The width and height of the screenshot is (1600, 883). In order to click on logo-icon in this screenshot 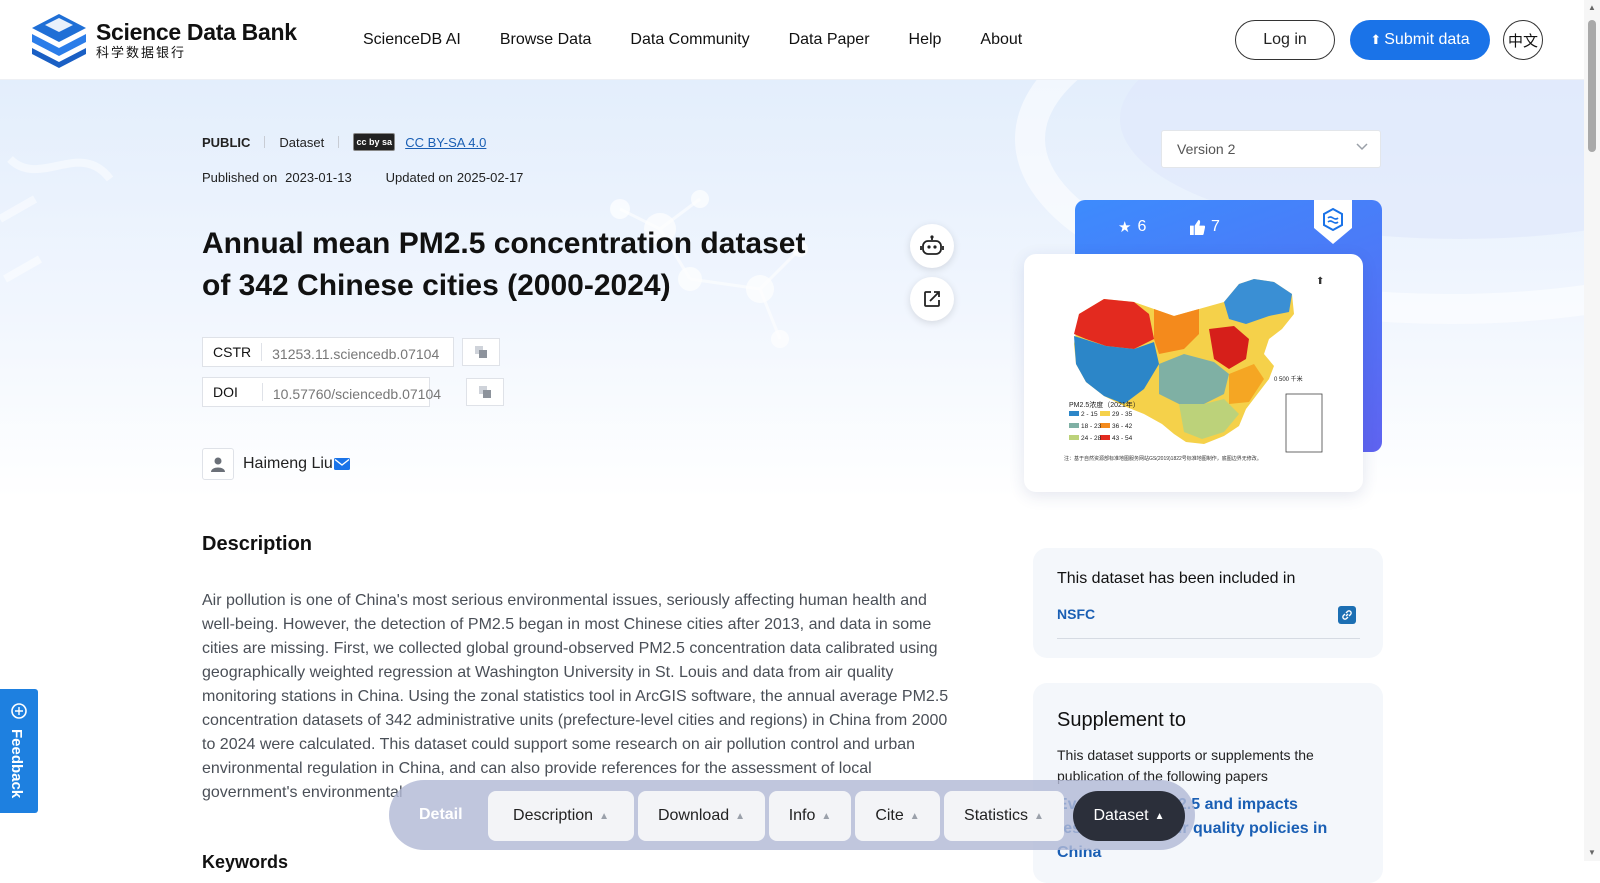, I will do `click(59, 41)`.